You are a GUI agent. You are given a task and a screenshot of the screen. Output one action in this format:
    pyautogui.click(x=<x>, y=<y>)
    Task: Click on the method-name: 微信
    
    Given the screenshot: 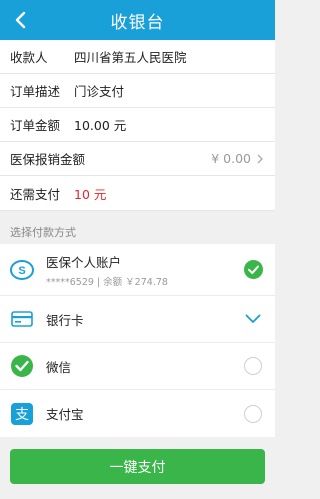 What is the action you would take?
    pyautogui.click(x=59, y=367)
    